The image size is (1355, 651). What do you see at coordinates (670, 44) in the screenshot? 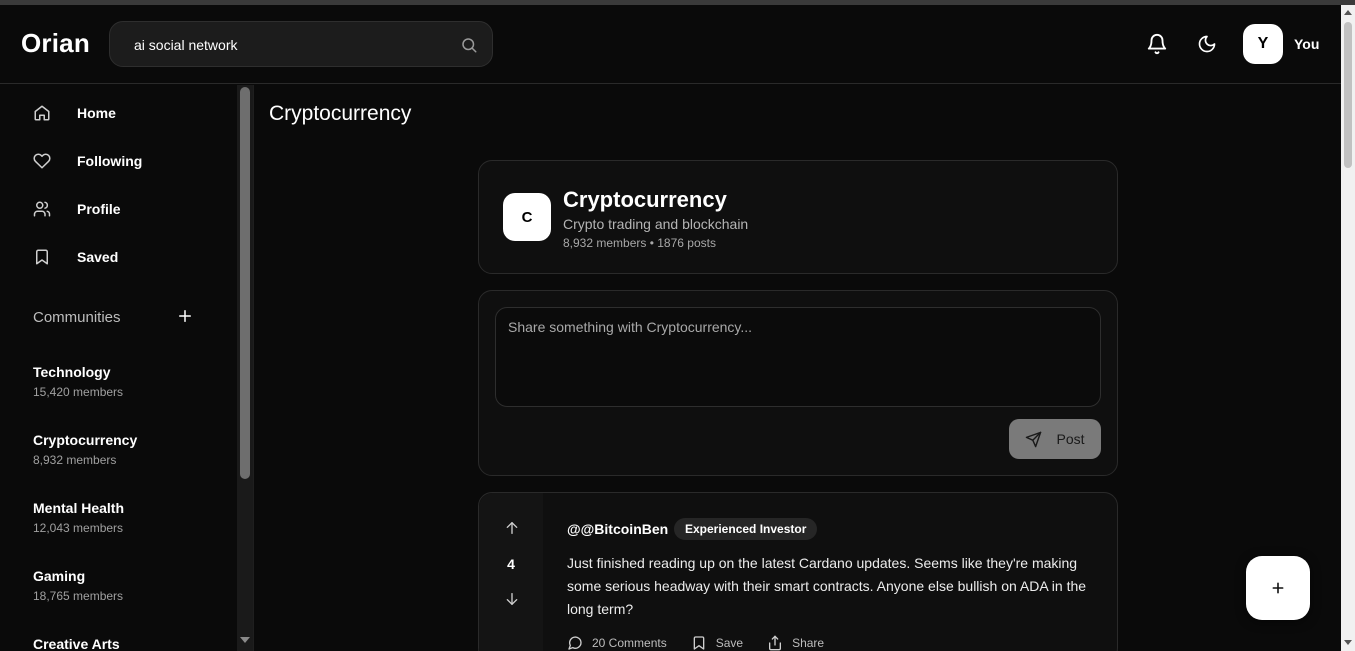
I see `top-header: Orian Y You` at bounding box center [670, 44].